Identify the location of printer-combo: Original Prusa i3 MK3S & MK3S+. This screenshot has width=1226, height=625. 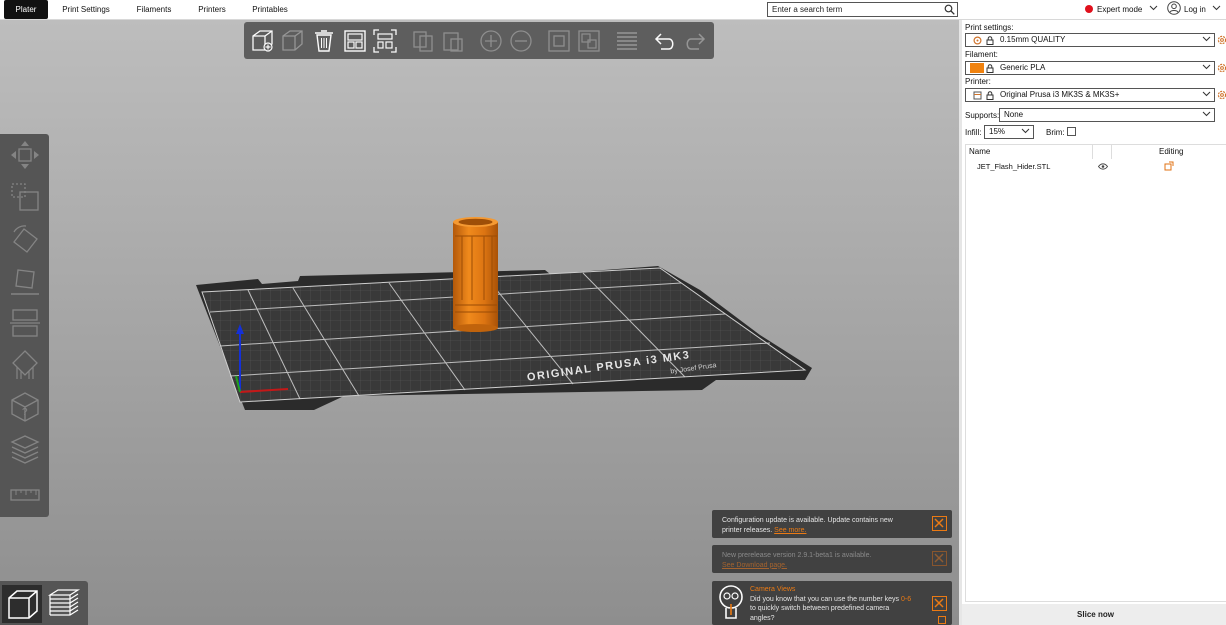
(1090, 95).